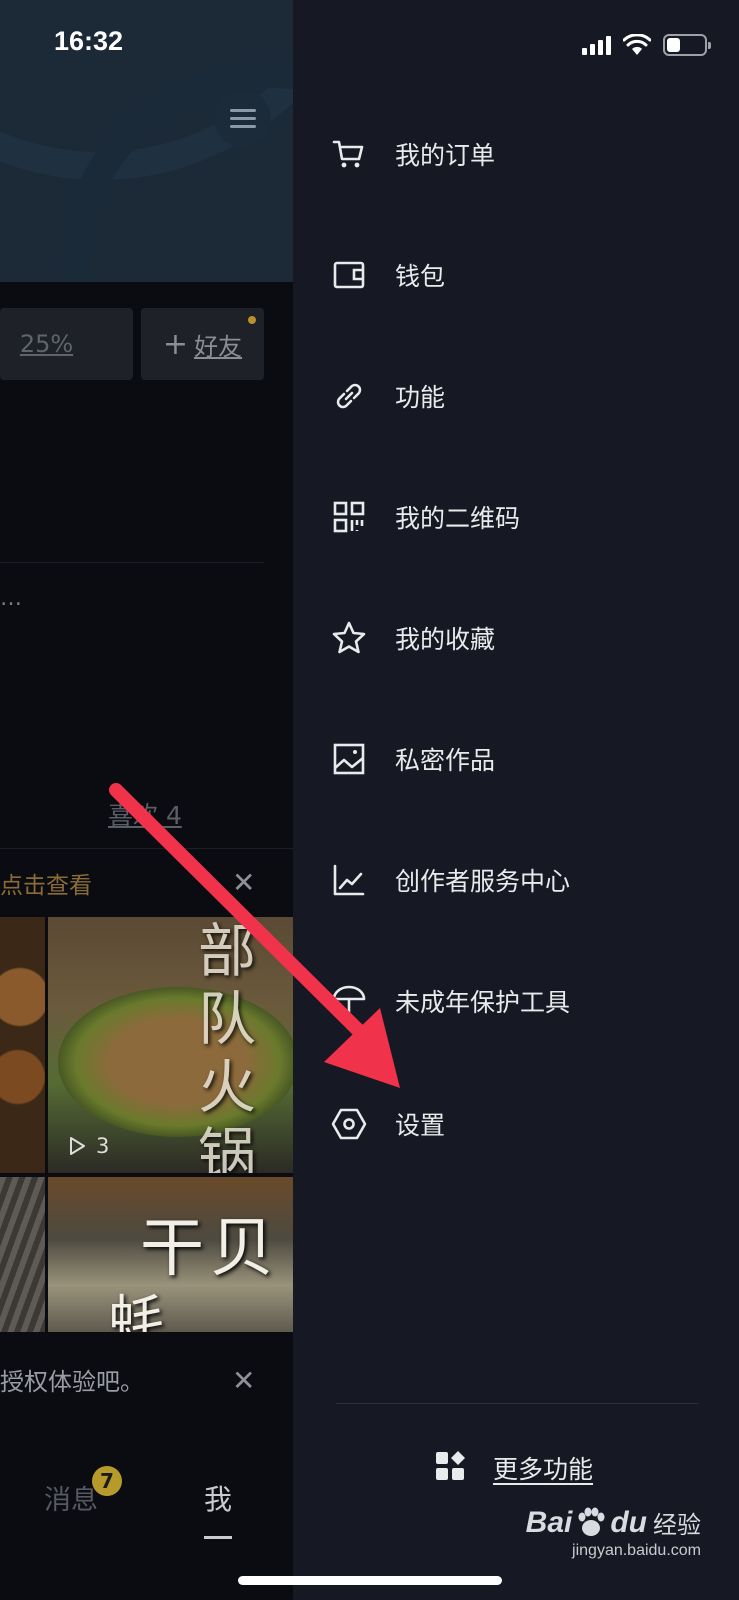 The width and height of the screenshot is (739, 1600). Describe the element at coordinates (107, 1481) in the screenshot. I see `messages-badge: 7` at that location.